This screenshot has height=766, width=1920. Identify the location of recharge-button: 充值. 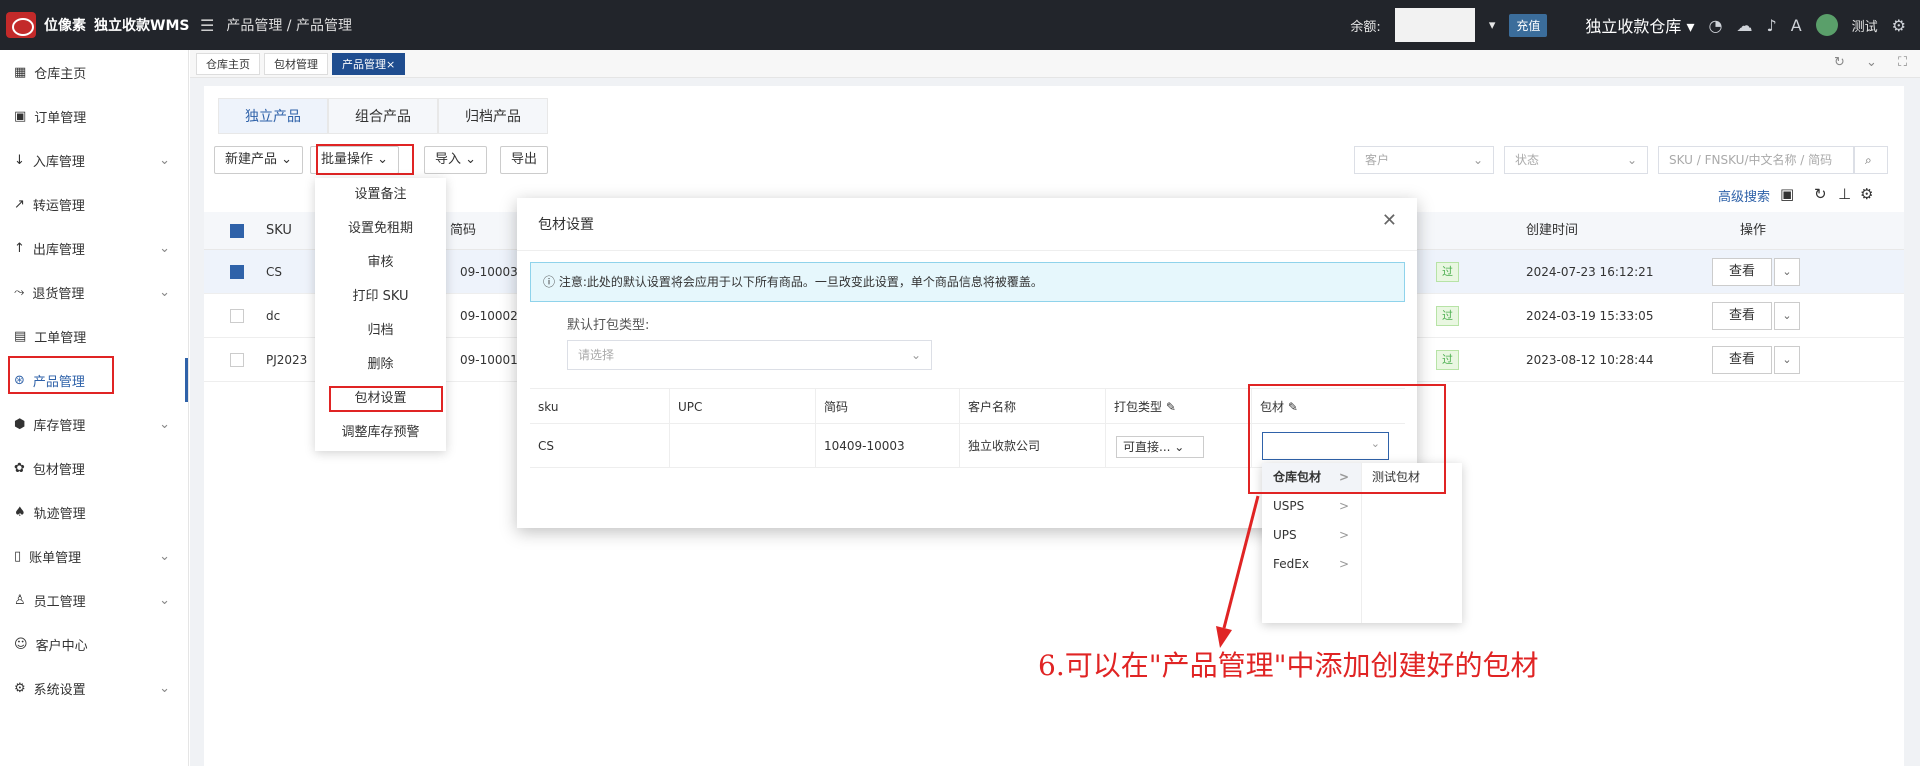
(1528, 25).